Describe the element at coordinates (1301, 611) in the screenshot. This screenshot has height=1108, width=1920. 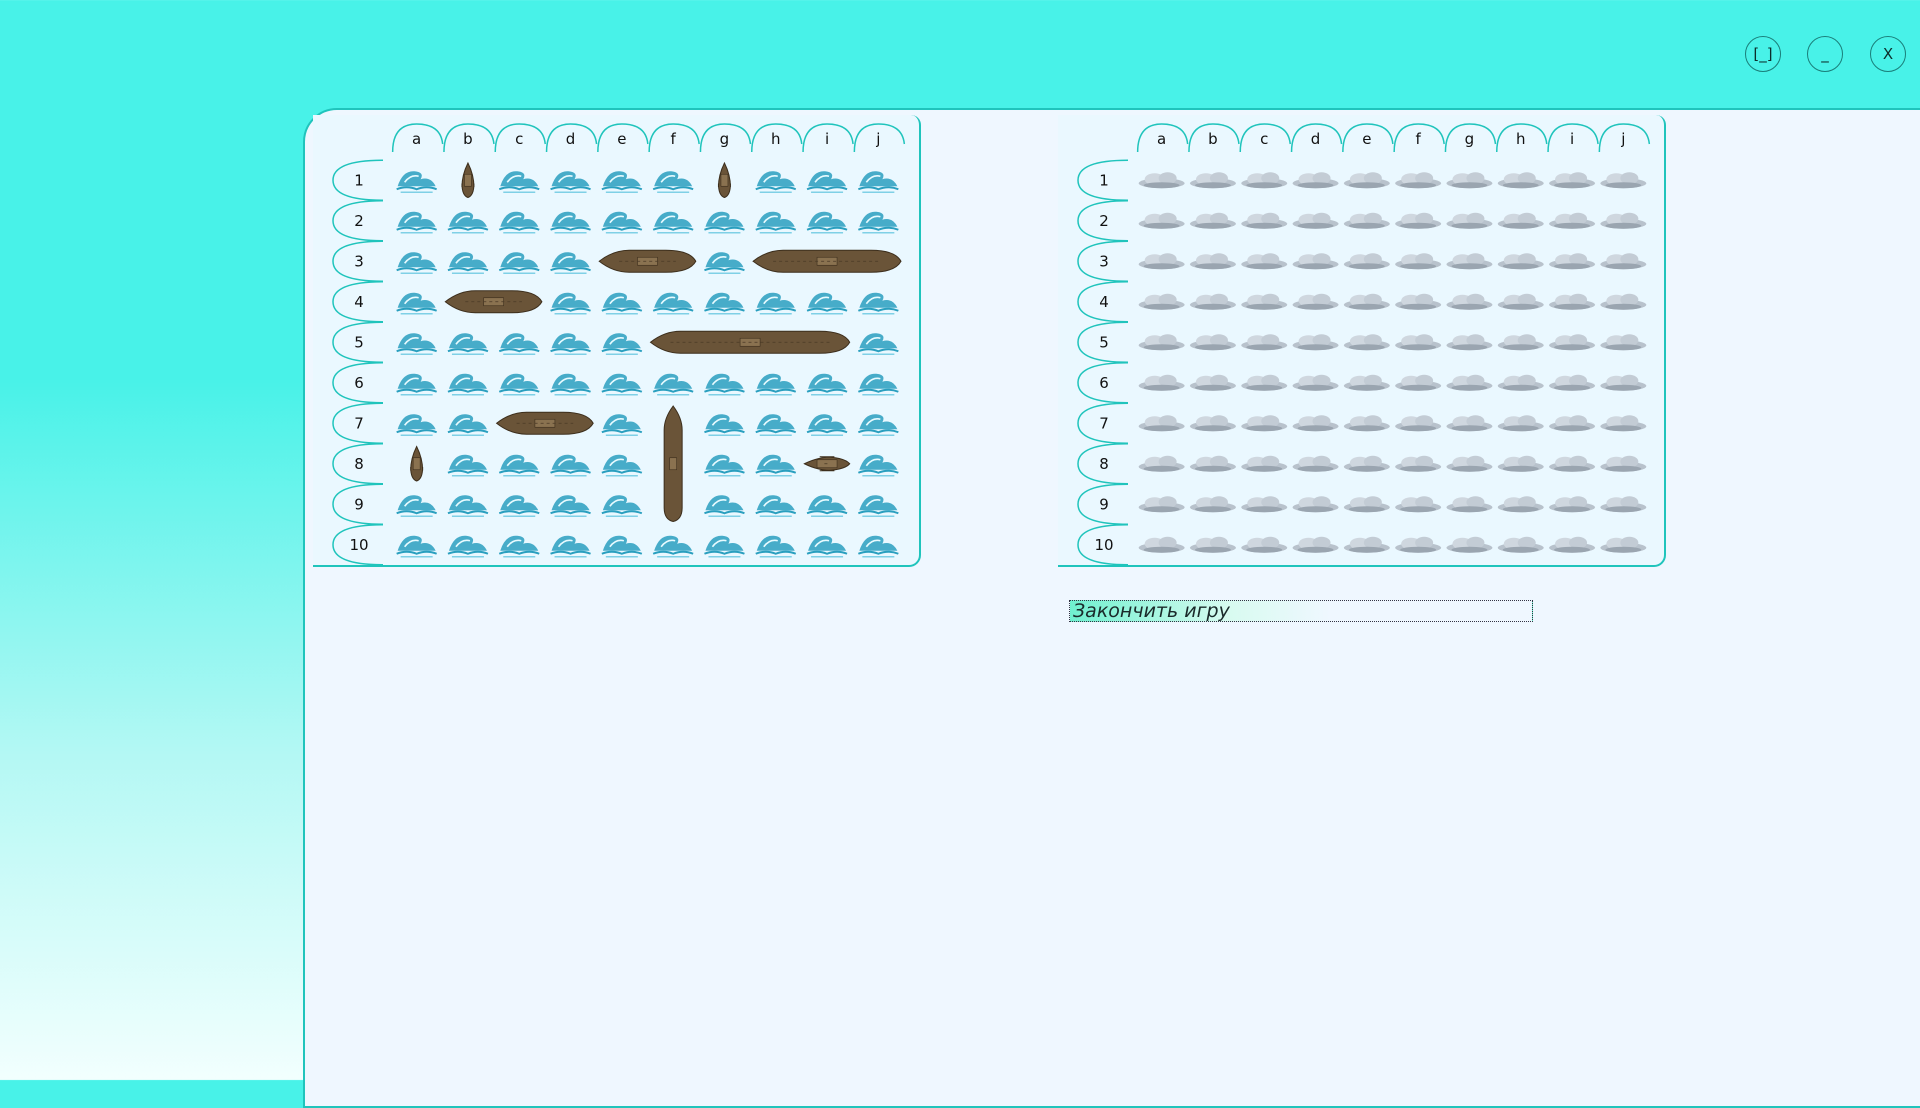
I see `finish-game-button: Закончить игру` at that location.